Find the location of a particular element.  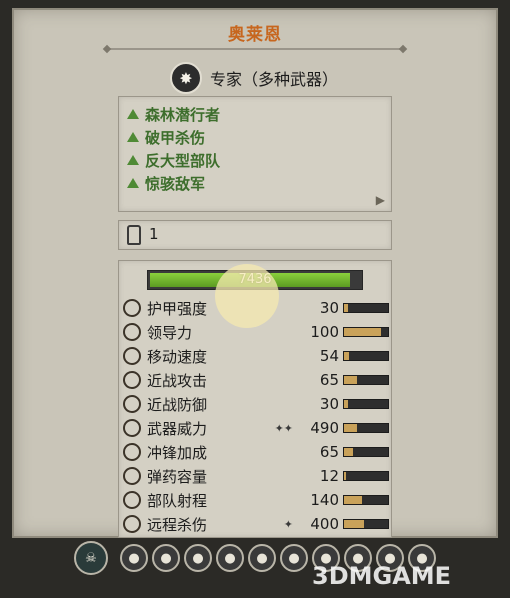

stat-label: 冲锋加成 is located at coordinates (177, 452).